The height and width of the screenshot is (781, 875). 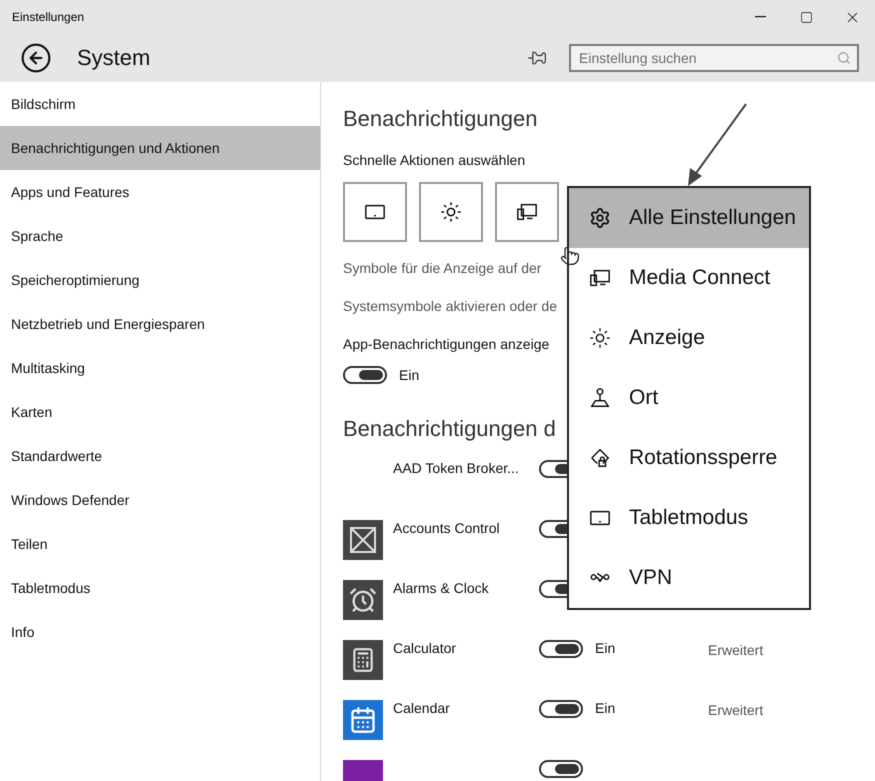 What do you see at coordinates (49, 17) in the screenshot?
I see `window-title: Einstellungen` at bounding box center [49, 17].